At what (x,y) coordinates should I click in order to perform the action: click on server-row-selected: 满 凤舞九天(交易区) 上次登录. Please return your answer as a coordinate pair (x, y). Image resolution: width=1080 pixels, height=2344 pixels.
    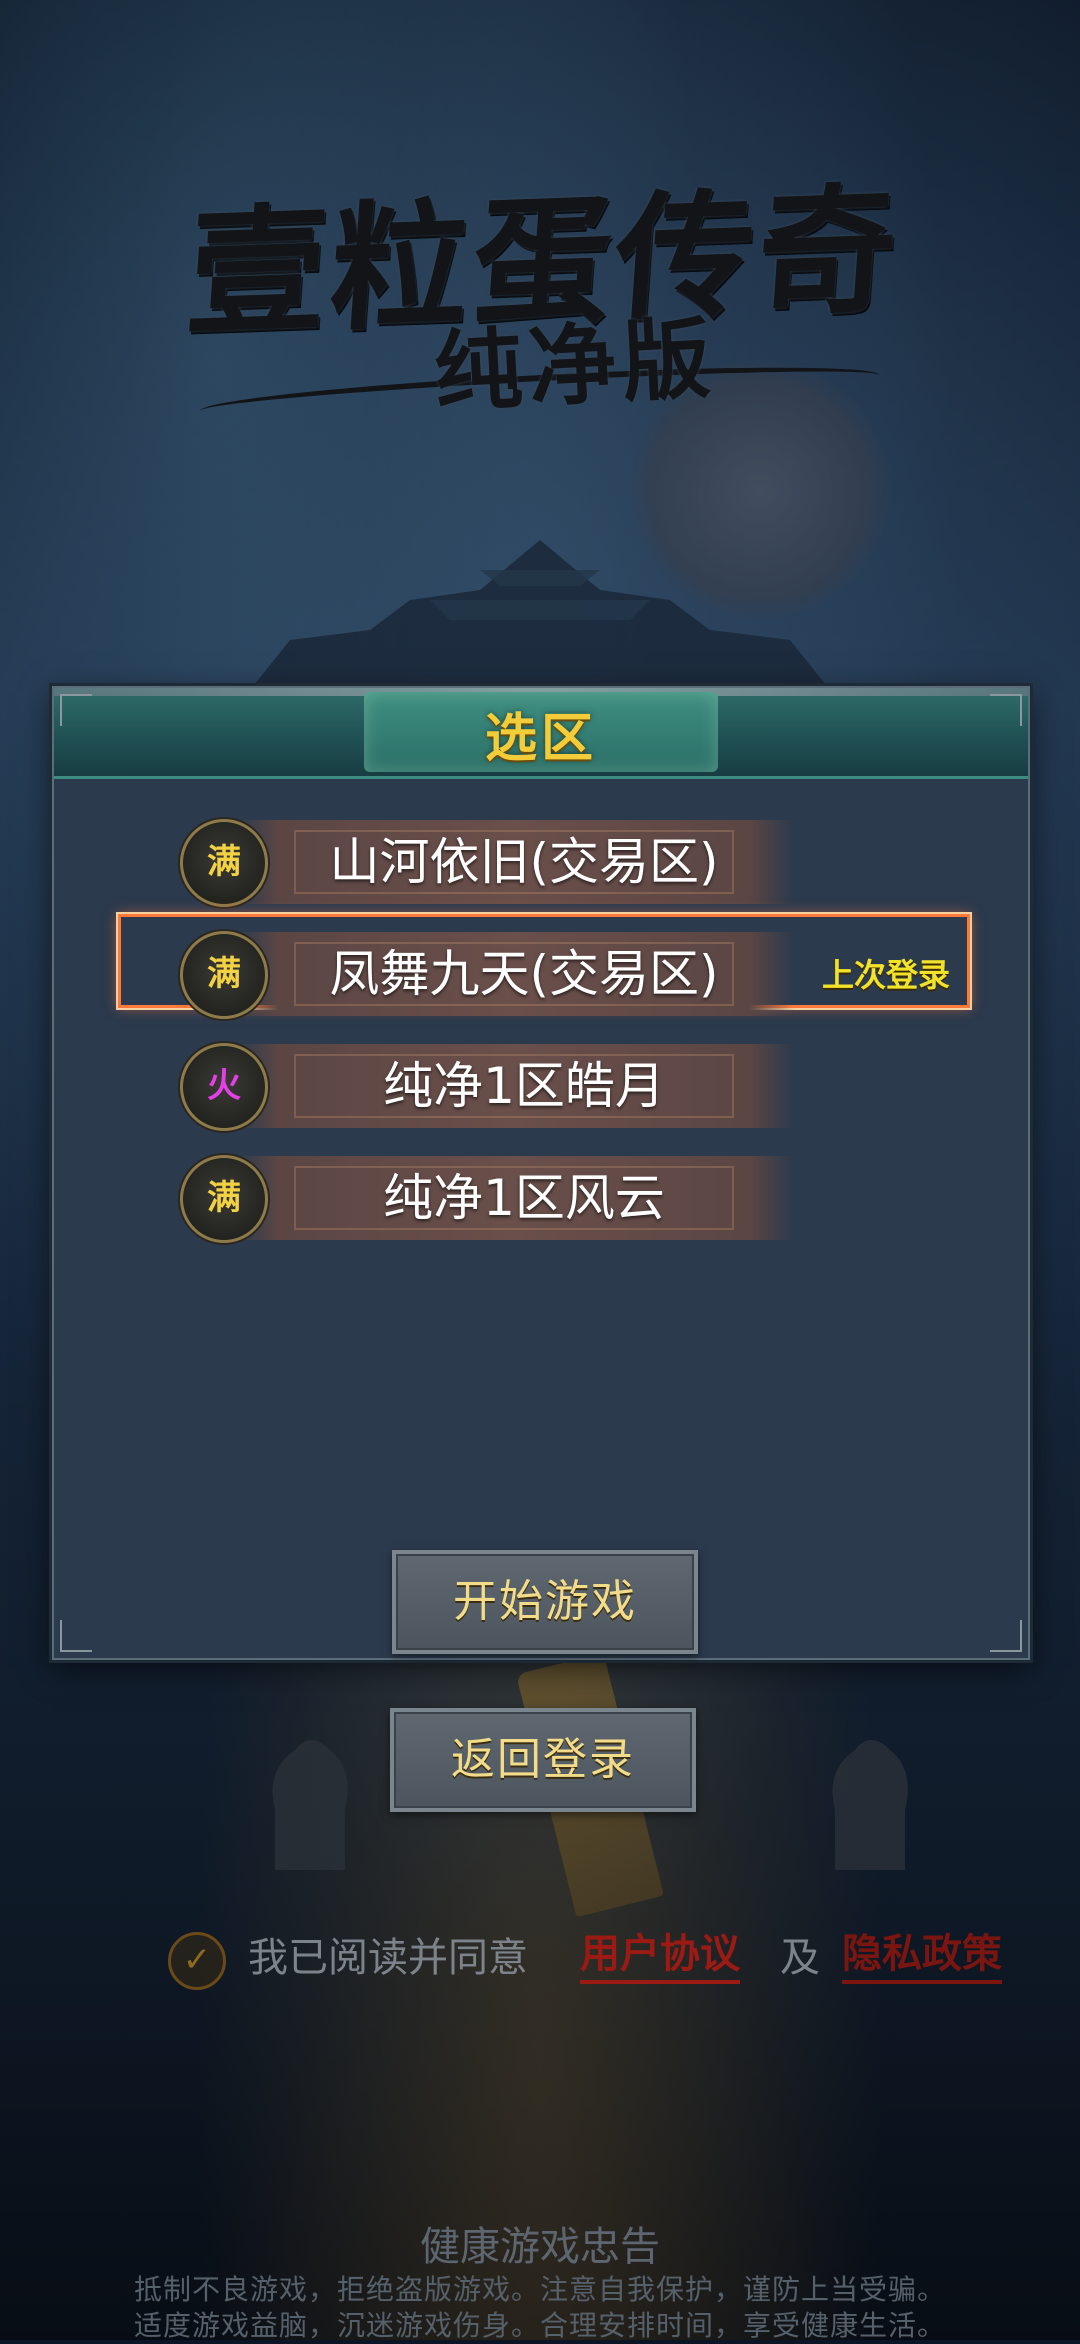
    Looking at the image, I should click on (541, 973).